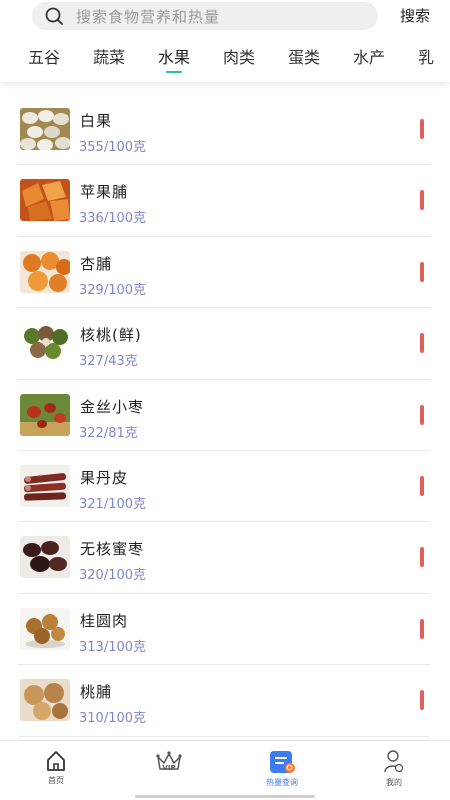  I want to click on category-tabs: 五谷 蔬菜 水果 肉类 蛋类 水产 乳, so click(225, 59).